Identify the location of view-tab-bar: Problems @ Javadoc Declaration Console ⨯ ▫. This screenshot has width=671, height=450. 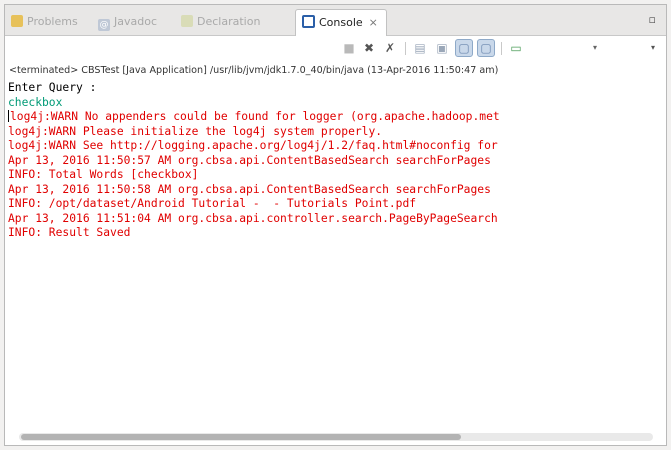
(335, 20).